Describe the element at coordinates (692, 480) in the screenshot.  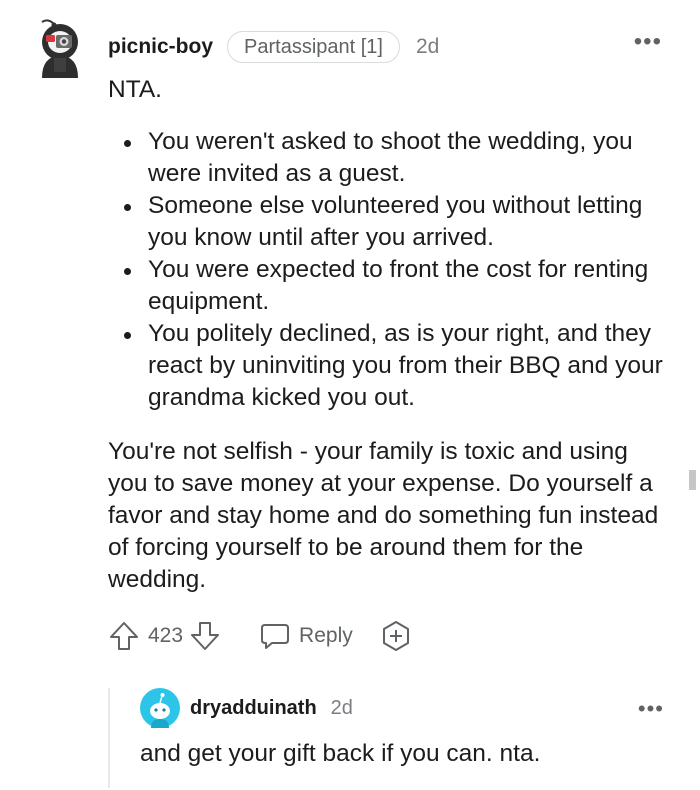
I see `scrollbar` at that location.